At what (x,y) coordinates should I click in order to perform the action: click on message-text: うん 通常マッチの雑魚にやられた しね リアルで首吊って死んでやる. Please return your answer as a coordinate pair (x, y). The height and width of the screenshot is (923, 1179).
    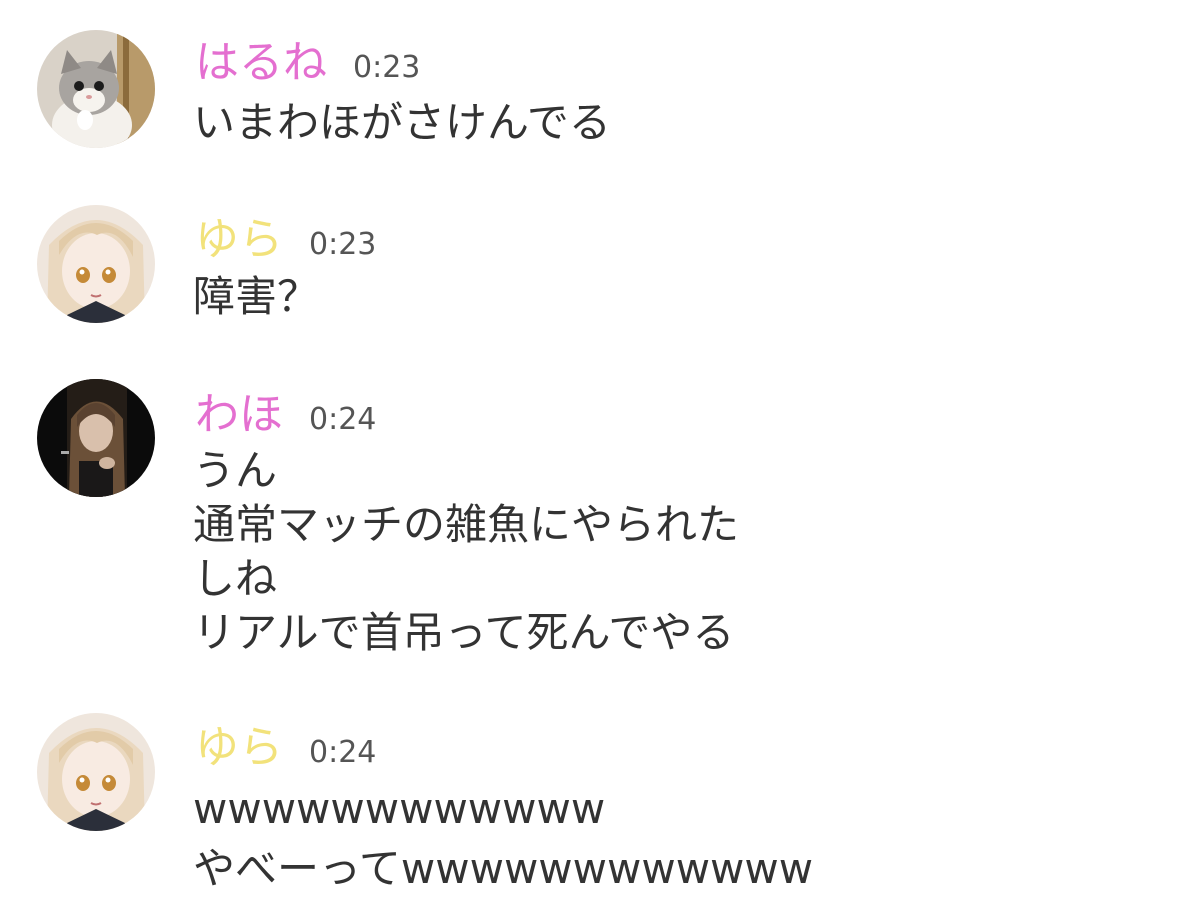
    Looking at the image, I should click on (466, 552).